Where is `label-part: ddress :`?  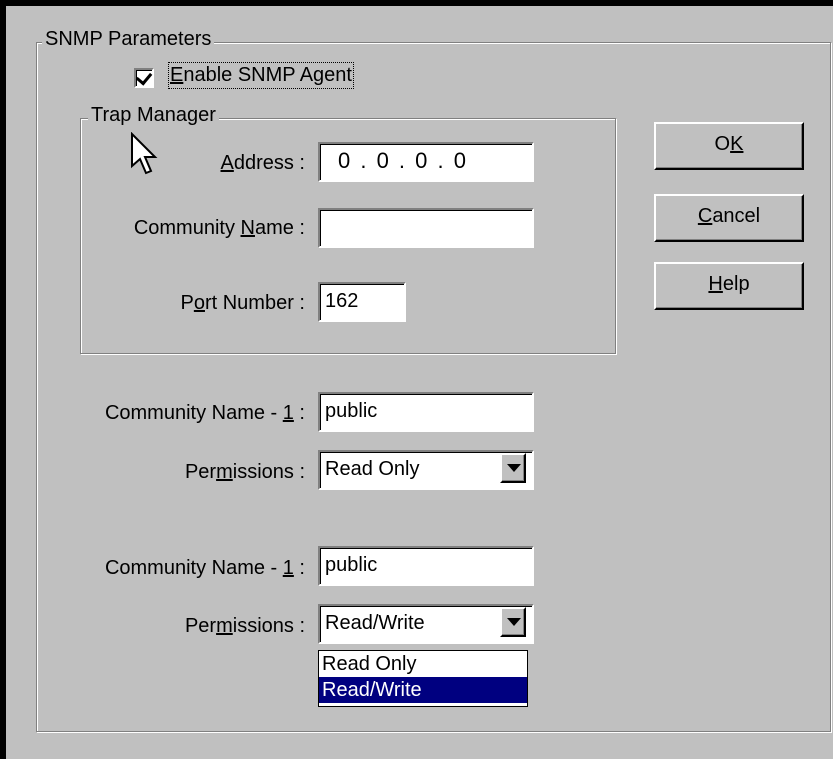
label-part: ddress : is located at coordinates (269, 163).